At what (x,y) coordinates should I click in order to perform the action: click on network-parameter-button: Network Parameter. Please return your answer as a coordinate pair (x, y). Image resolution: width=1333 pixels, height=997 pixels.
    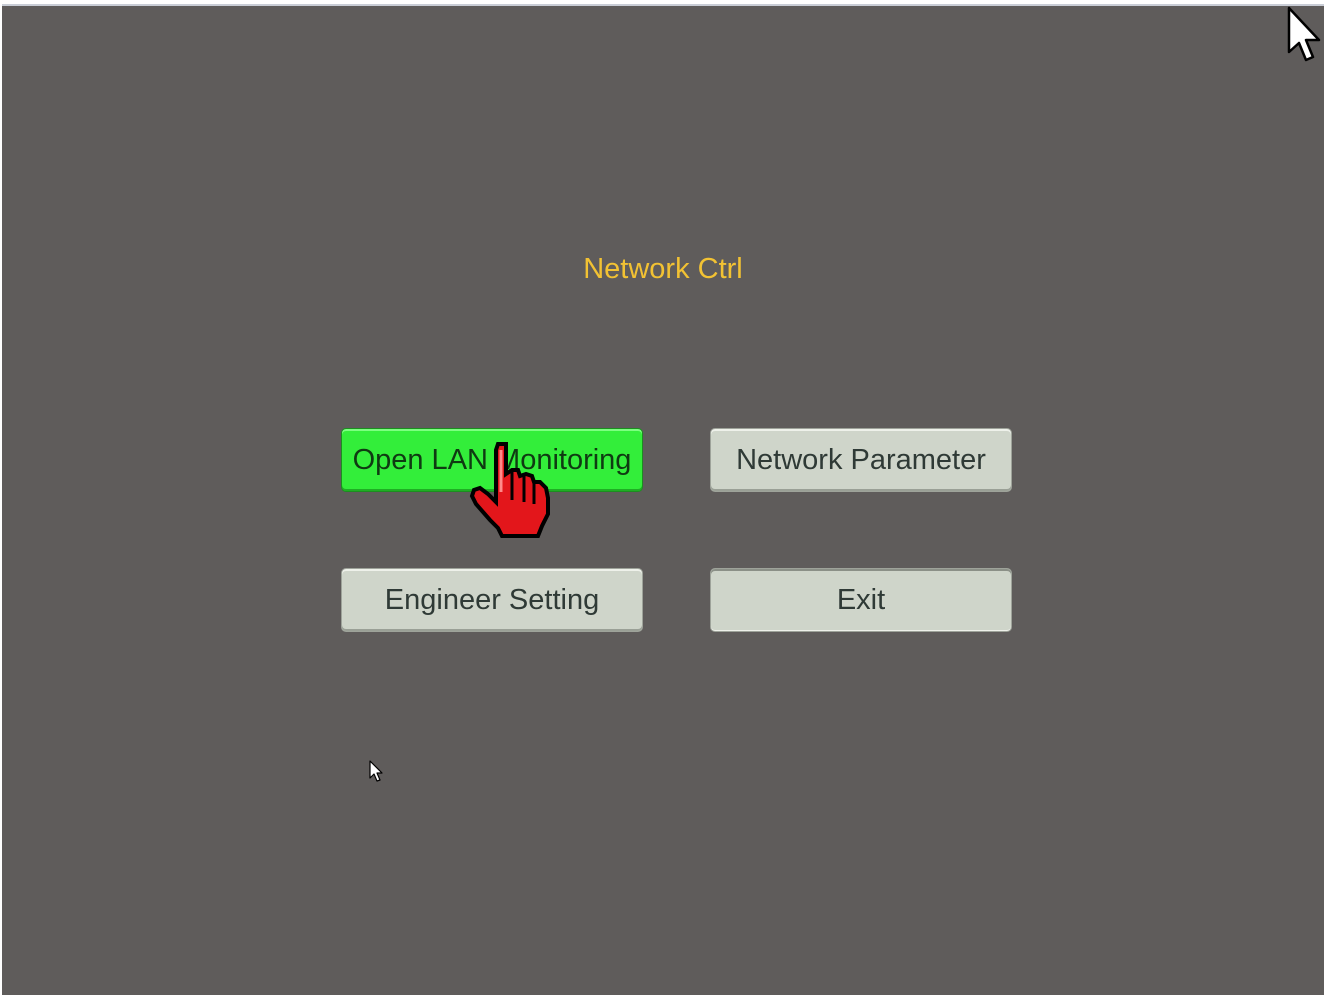
    Looking at the image, I should click on (861, 460).